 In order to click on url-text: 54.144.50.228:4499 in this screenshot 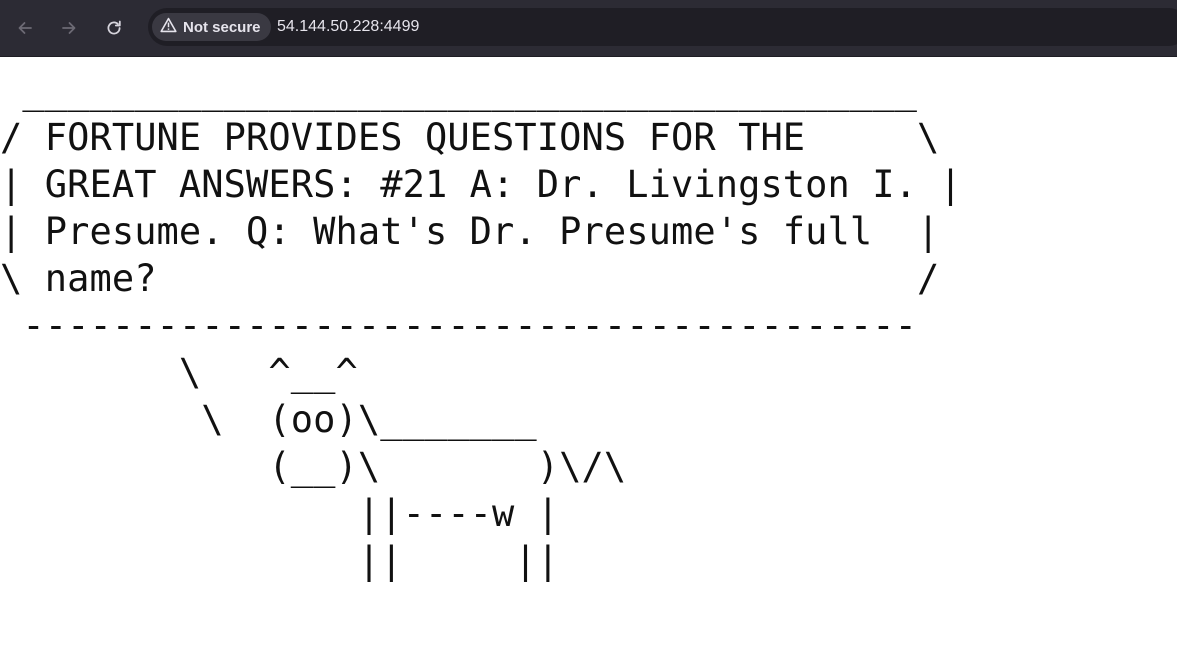, I will do `click(348, 27)`.